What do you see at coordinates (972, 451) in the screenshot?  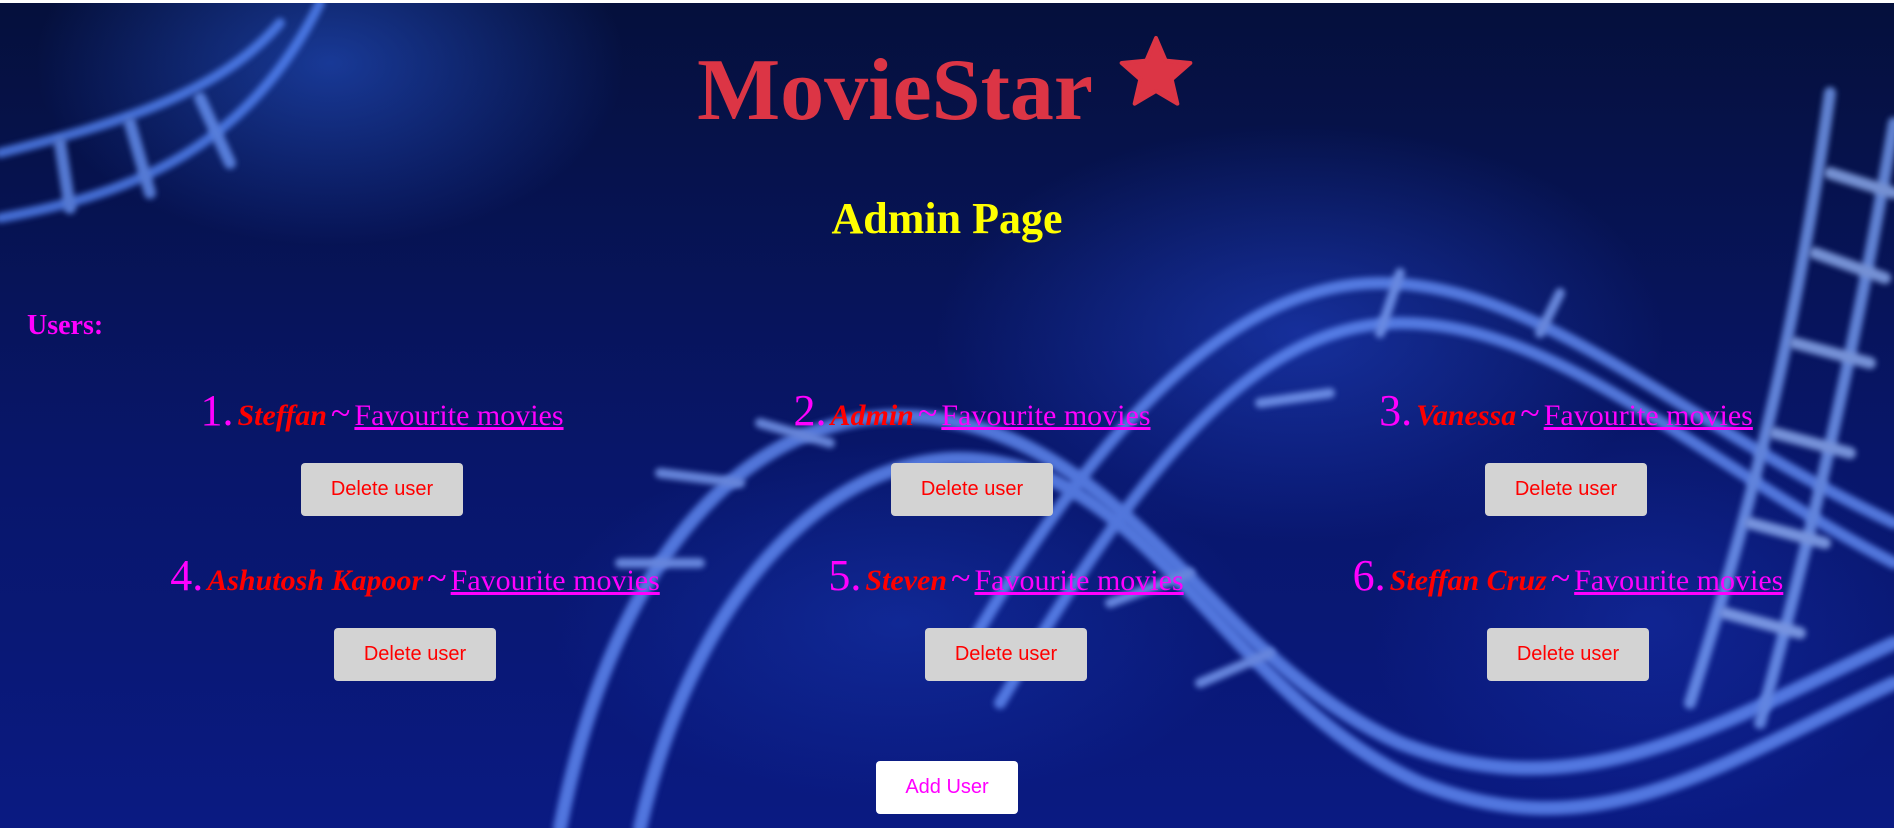 I see `user-card: 2. Admin ~ Favourite movies Delete user` at bounding box center [972, 451].